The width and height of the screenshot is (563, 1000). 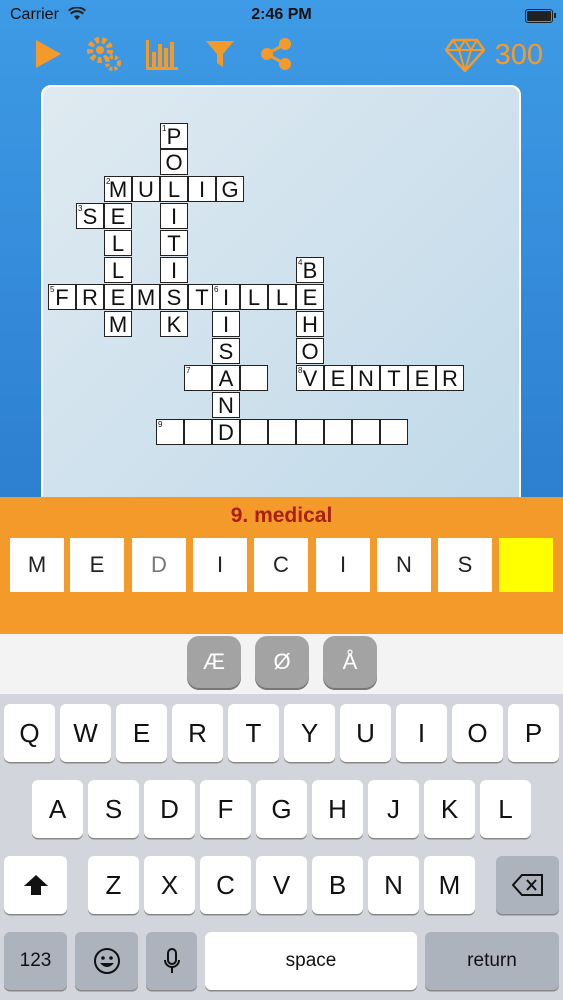 What do you see at coordinates (85, 733) in the screenshot?
I see `key: W` at bounding box center [85, 733].